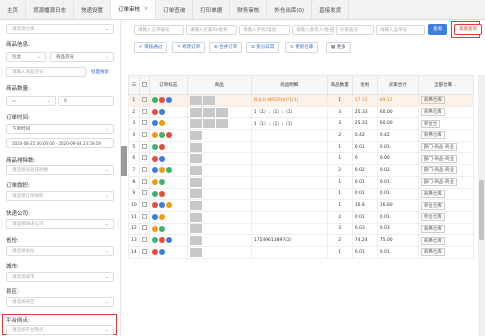 Image resolution: width=485 pixels, height=336 pixels. I want to click on buyer-input: 请输入买家ID/昵称, so click(211, 30).